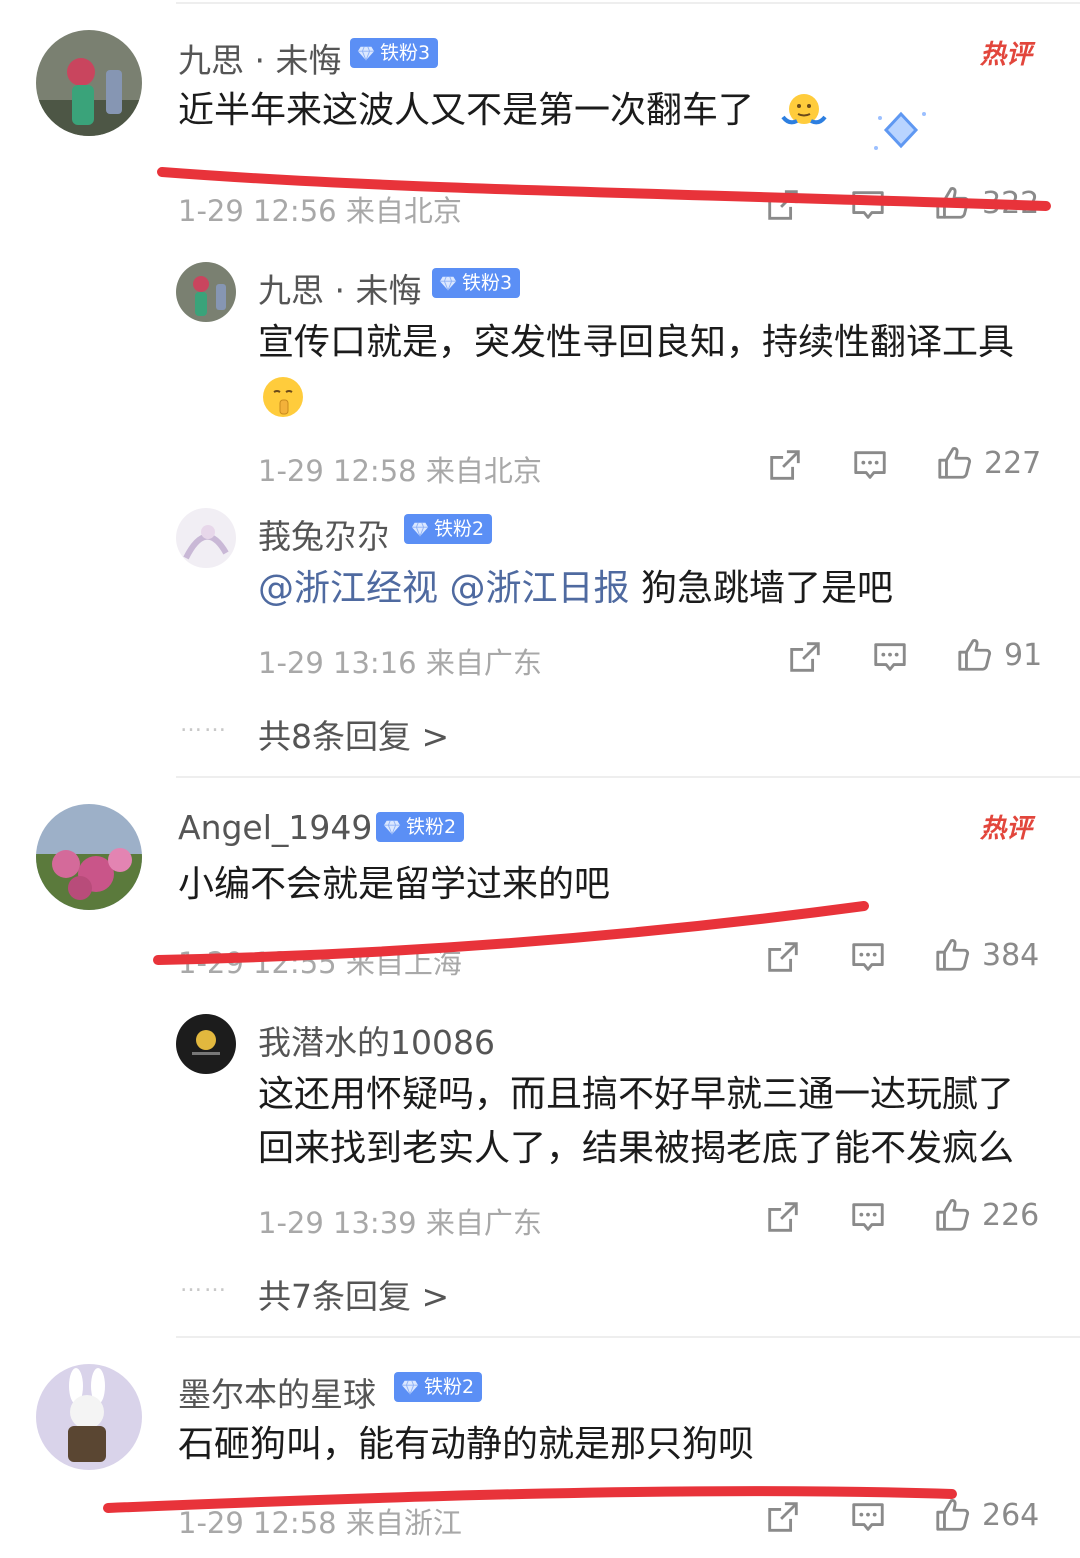  I want to click on reply-meta: 1-29 13:39 来自广东, so click(400, 1223).